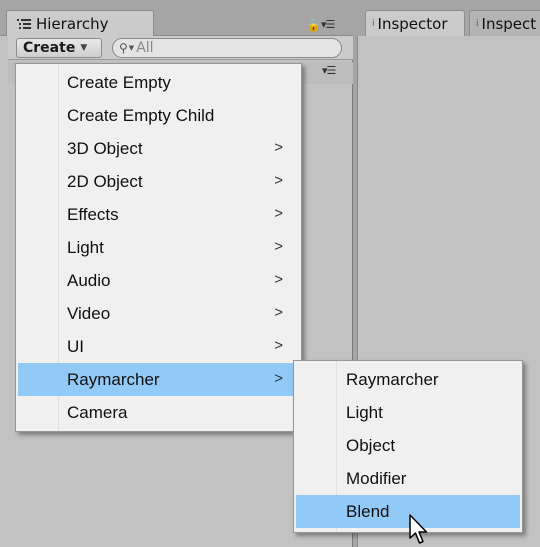 This screenshot has height=547, width=540. I want to click on submenu-item-label: Raymarcher, so click(392, 379).